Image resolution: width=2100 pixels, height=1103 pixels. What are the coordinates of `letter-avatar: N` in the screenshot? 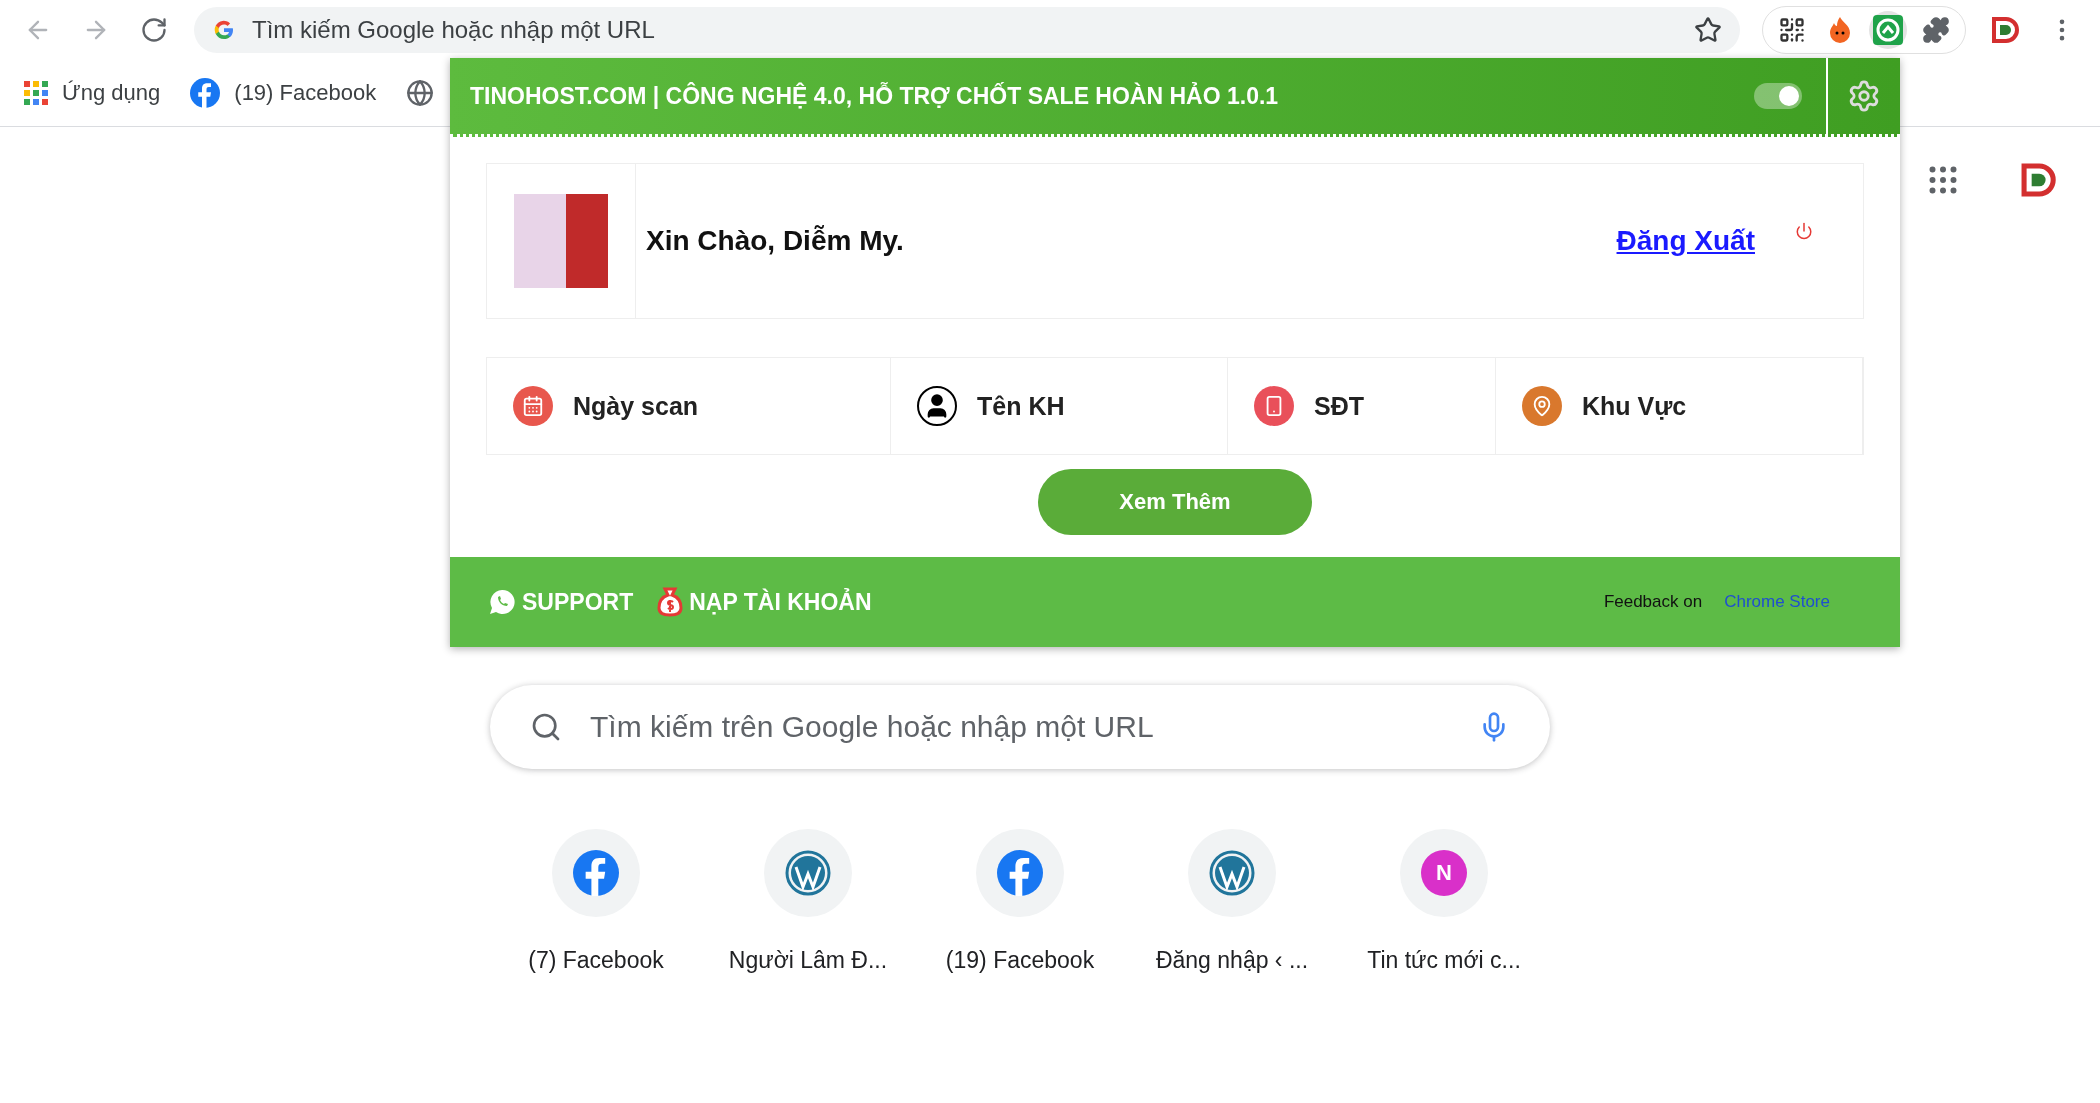 It's located at (1444, 873).